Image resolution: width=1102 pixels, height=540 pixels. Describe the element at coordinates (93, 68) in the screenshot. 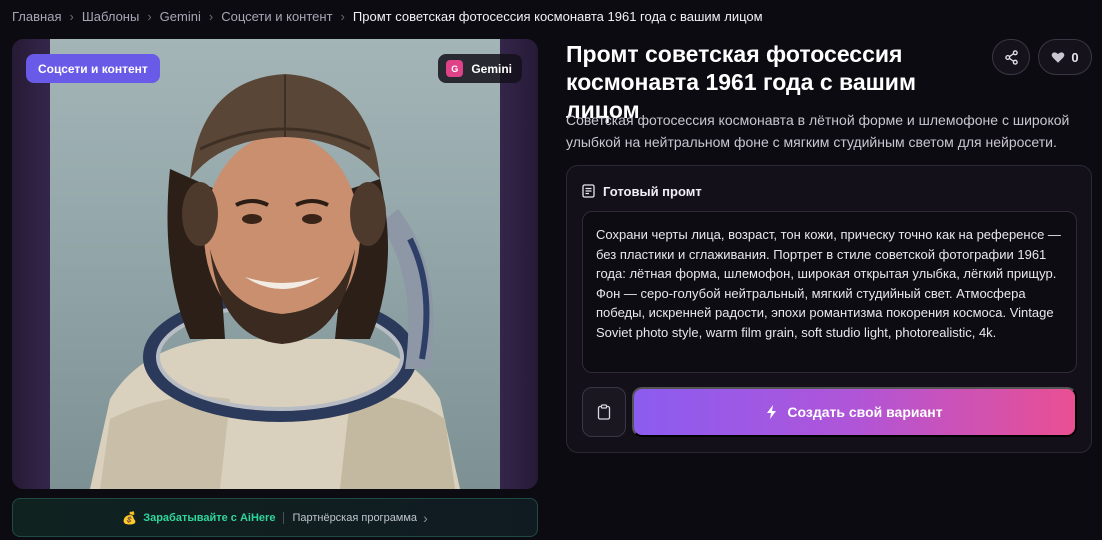

I see `category-tag: Соцсети и контент` at that location.